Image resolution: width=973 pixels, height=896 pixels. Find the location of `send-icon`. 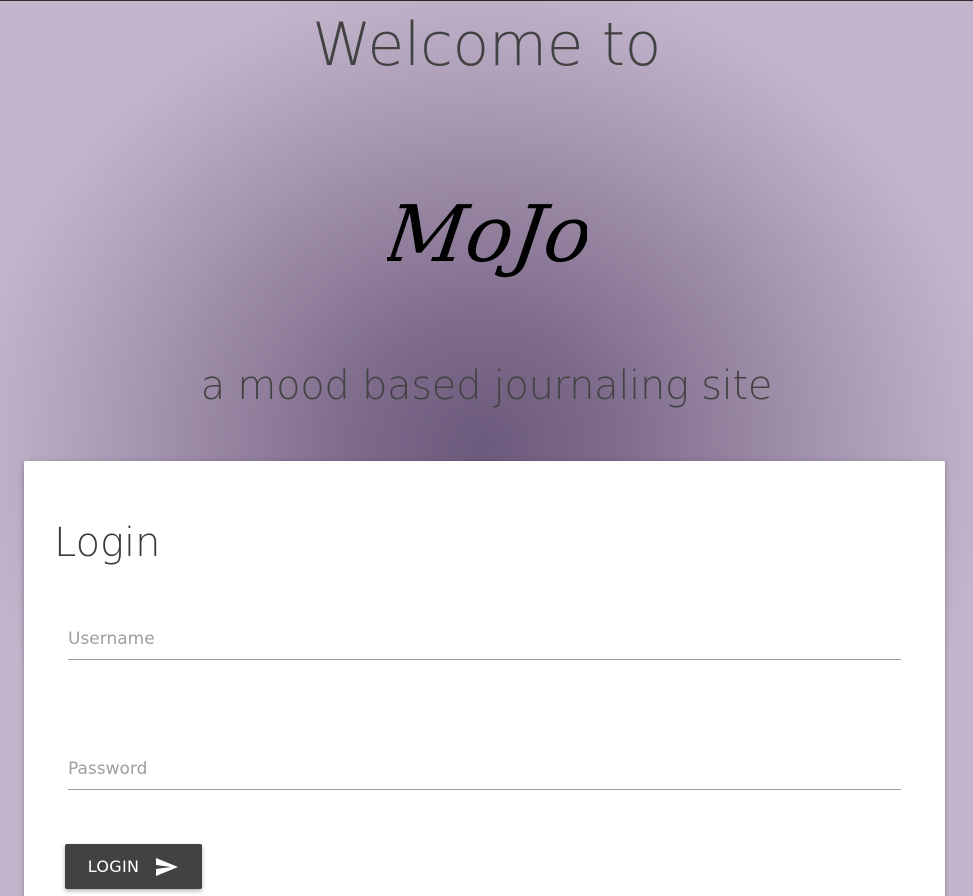

send-icon is located at coordinates (167, 867).